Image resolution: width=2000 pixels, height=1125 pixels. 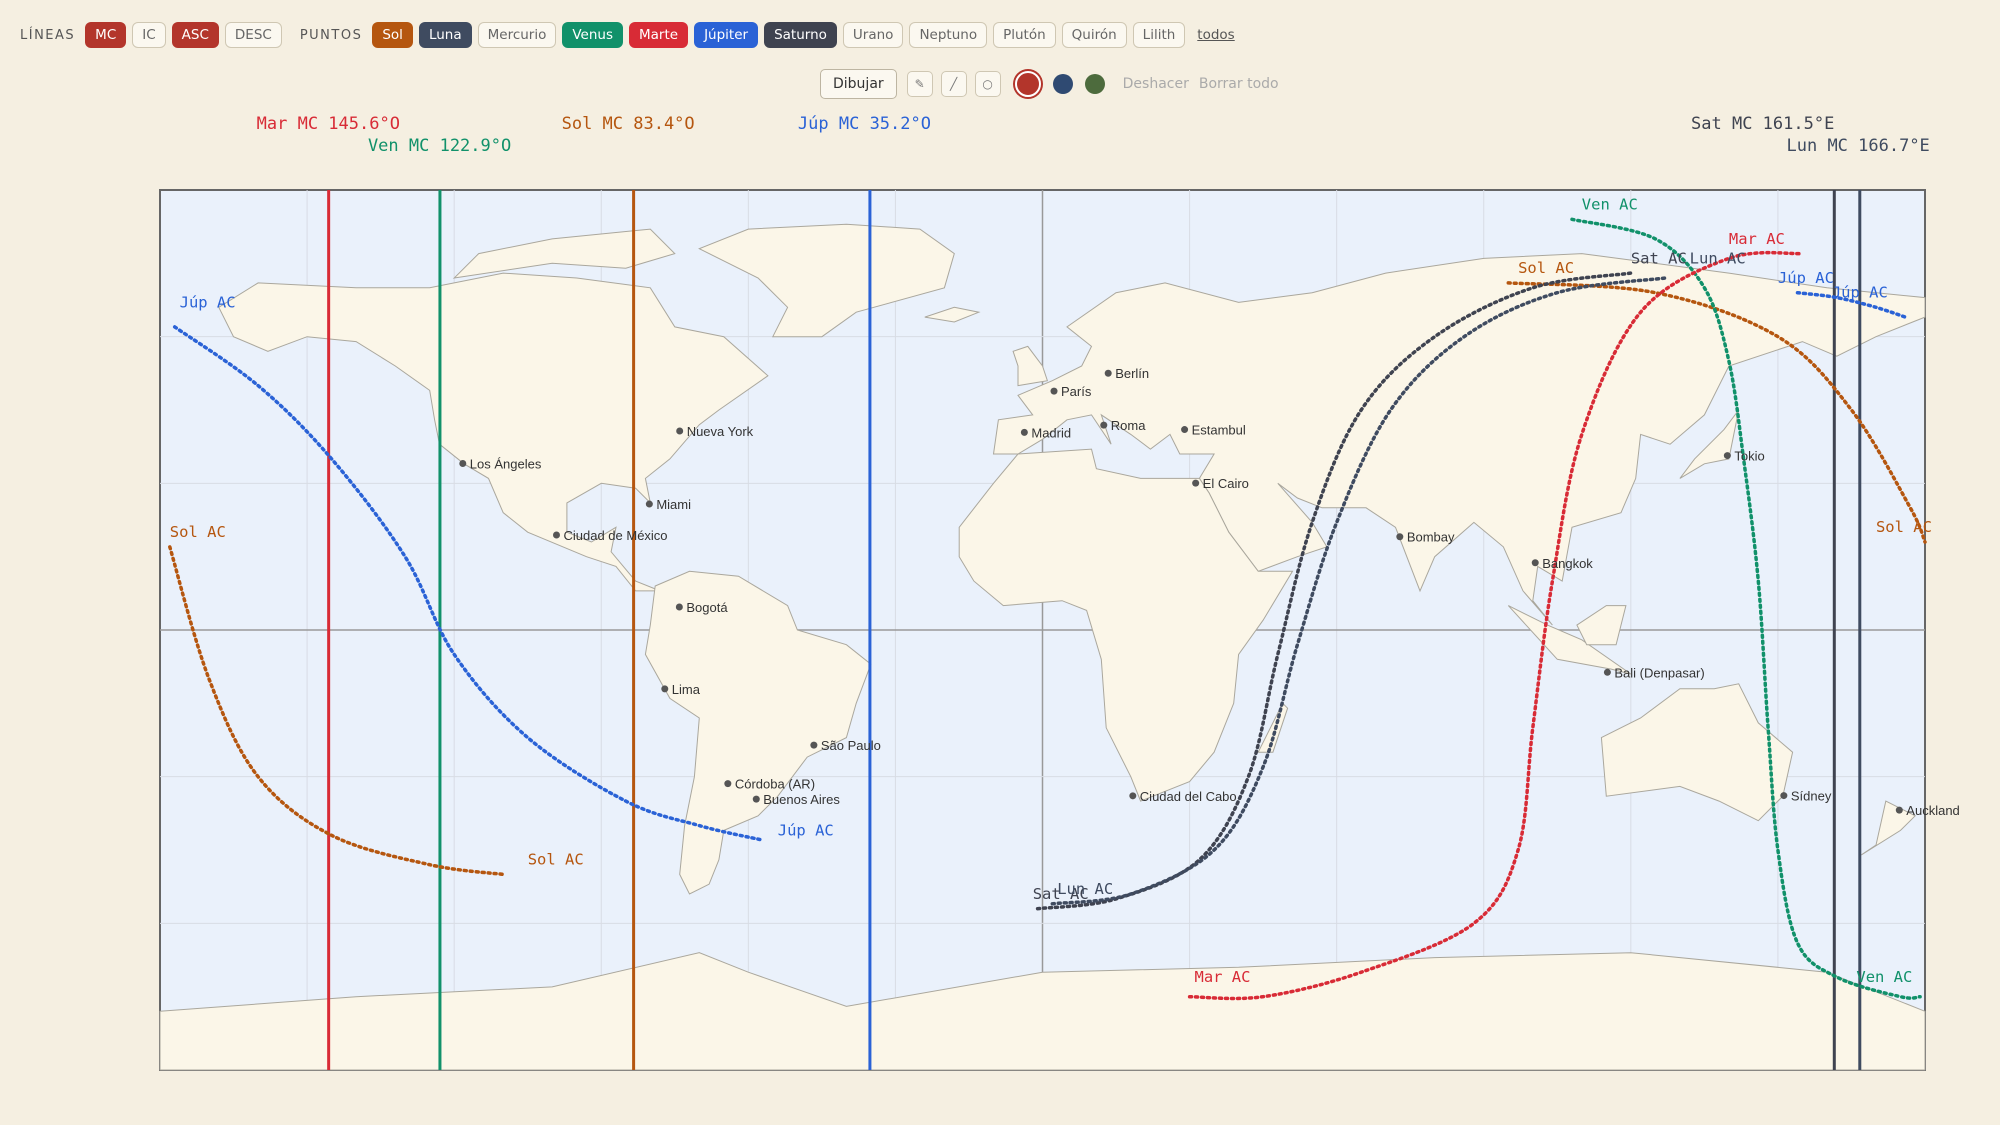 What do you see at coordinates (1932, 810) in the screenshot?
I see `city-label: Auckland` at bounding box center [1932, 810].